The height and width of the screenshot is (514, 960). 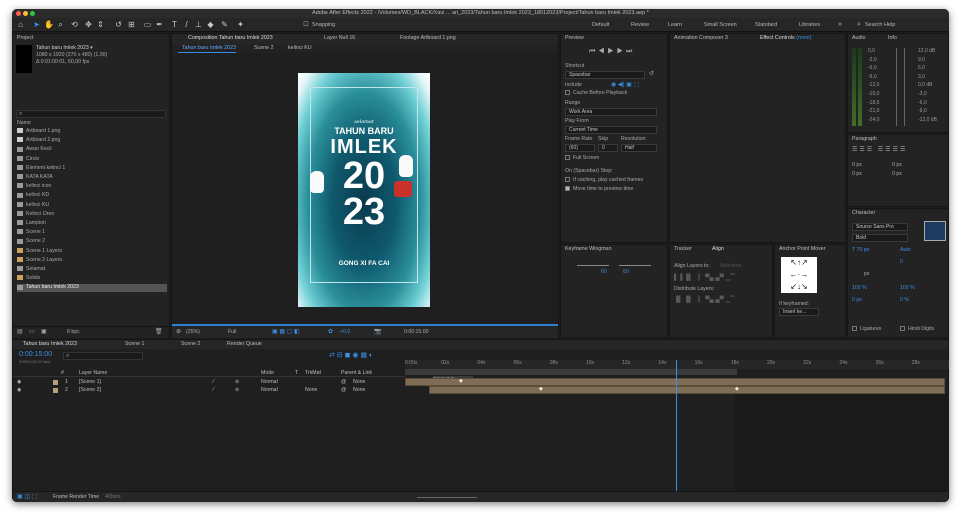 I want to click on pen-tool-icon: ✒, so click(x=159, y=25).